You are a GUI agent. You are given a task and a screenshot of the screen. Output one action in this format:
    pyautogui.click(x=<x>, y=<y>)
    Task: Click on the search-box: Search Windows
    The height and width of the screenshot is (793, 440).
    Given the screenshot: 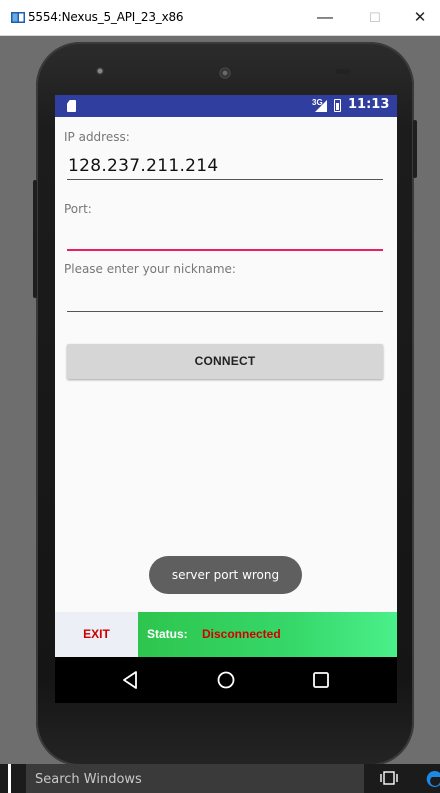 What is the action you would take?
    pyautogui.click(x=195, y=778)
    